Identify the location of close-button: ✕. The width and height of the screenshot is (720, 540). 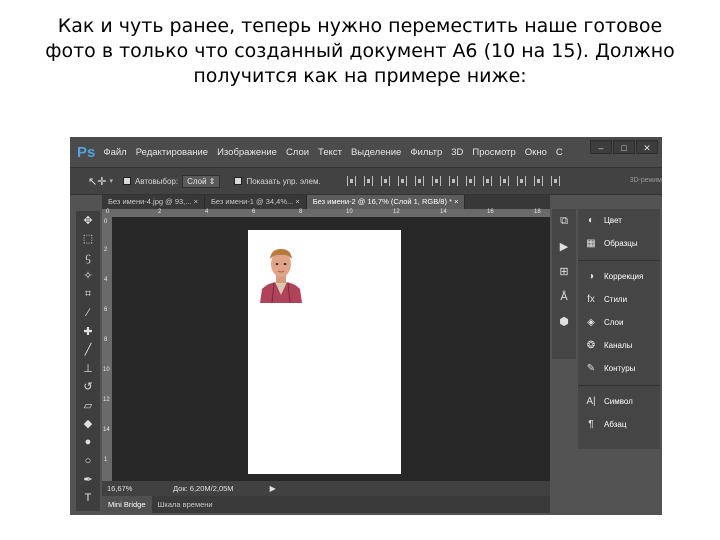
(647, 147).